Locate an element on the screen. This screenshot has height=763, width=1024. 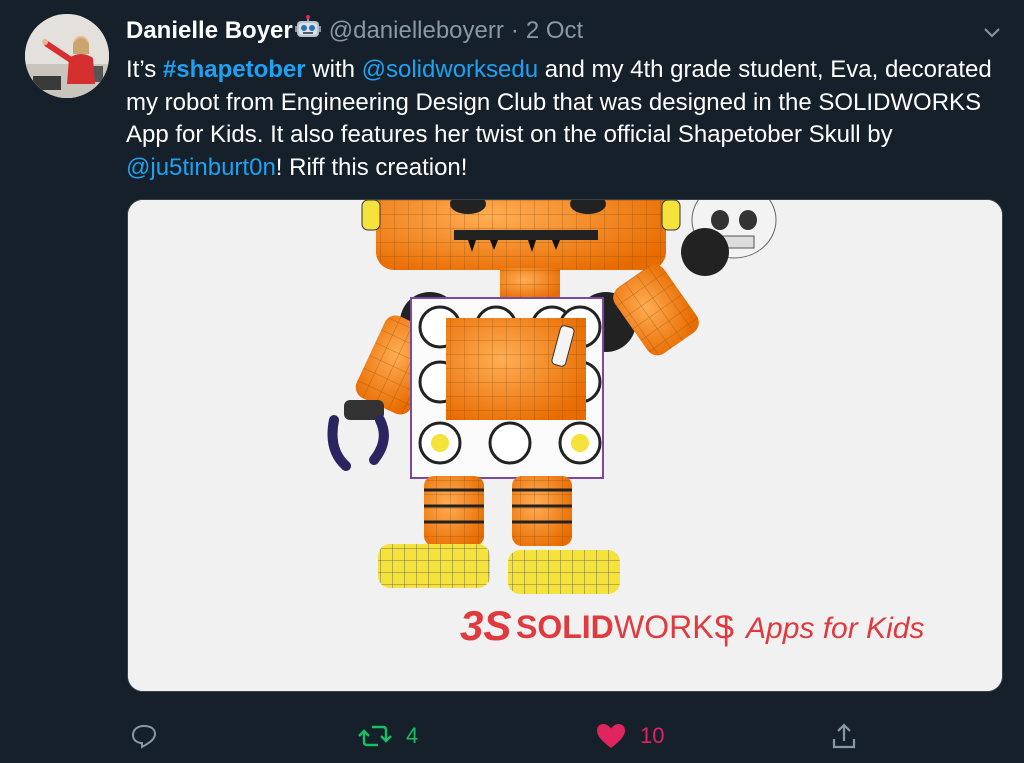
author-avatar is located at coordinates (67, 56).